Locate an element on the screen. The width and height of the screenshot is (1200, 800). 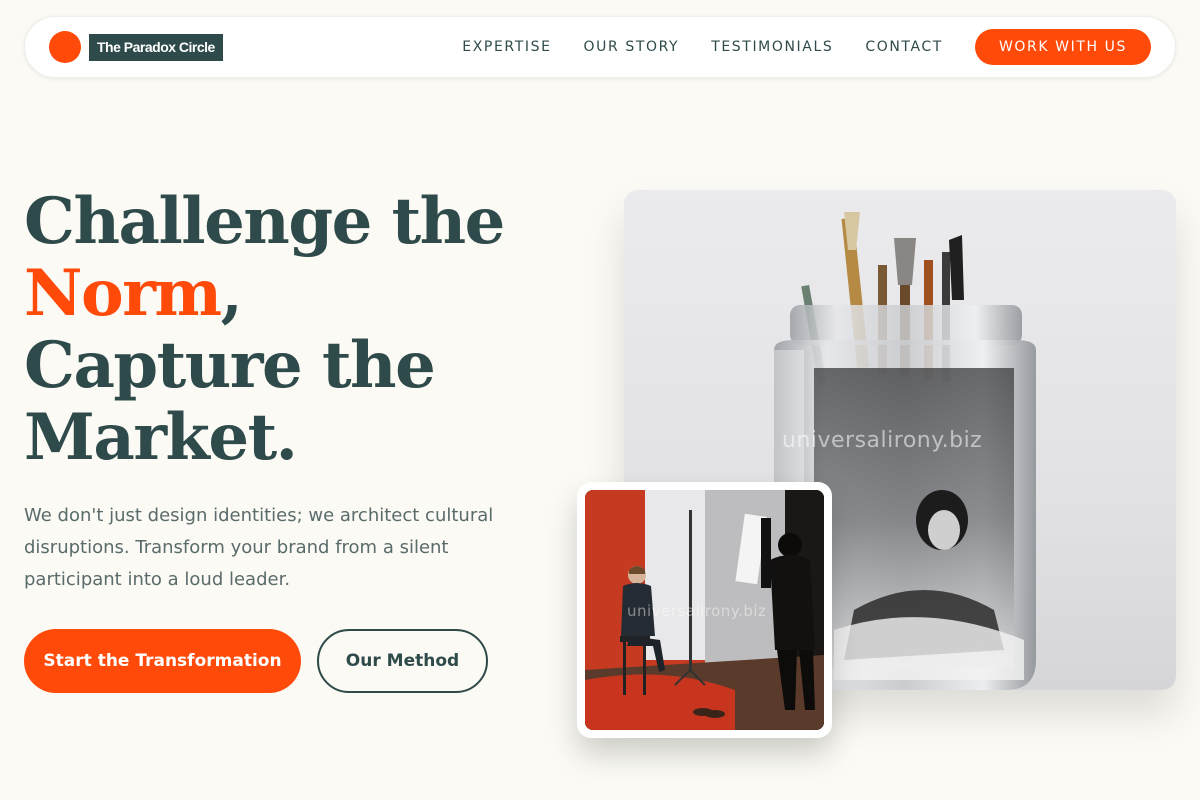
our-method-button: Our Method is located at coordinates (402, 661).